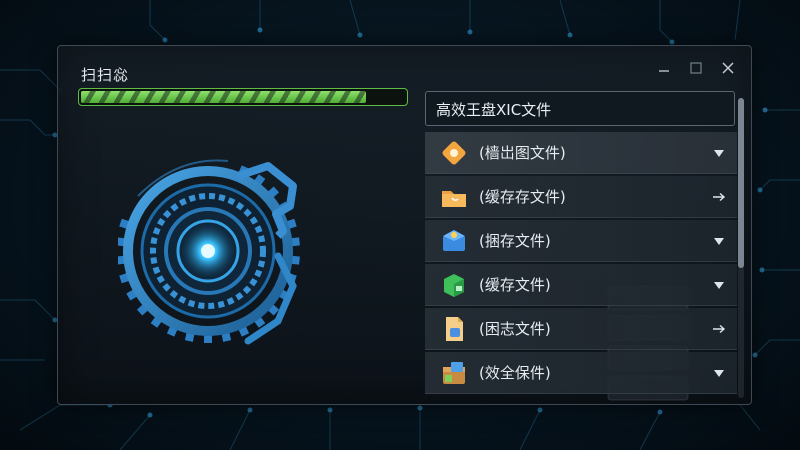 This screenshot has width=800, height=450. I want to click on file-category-label: (缓存文件), so click(515, 285).